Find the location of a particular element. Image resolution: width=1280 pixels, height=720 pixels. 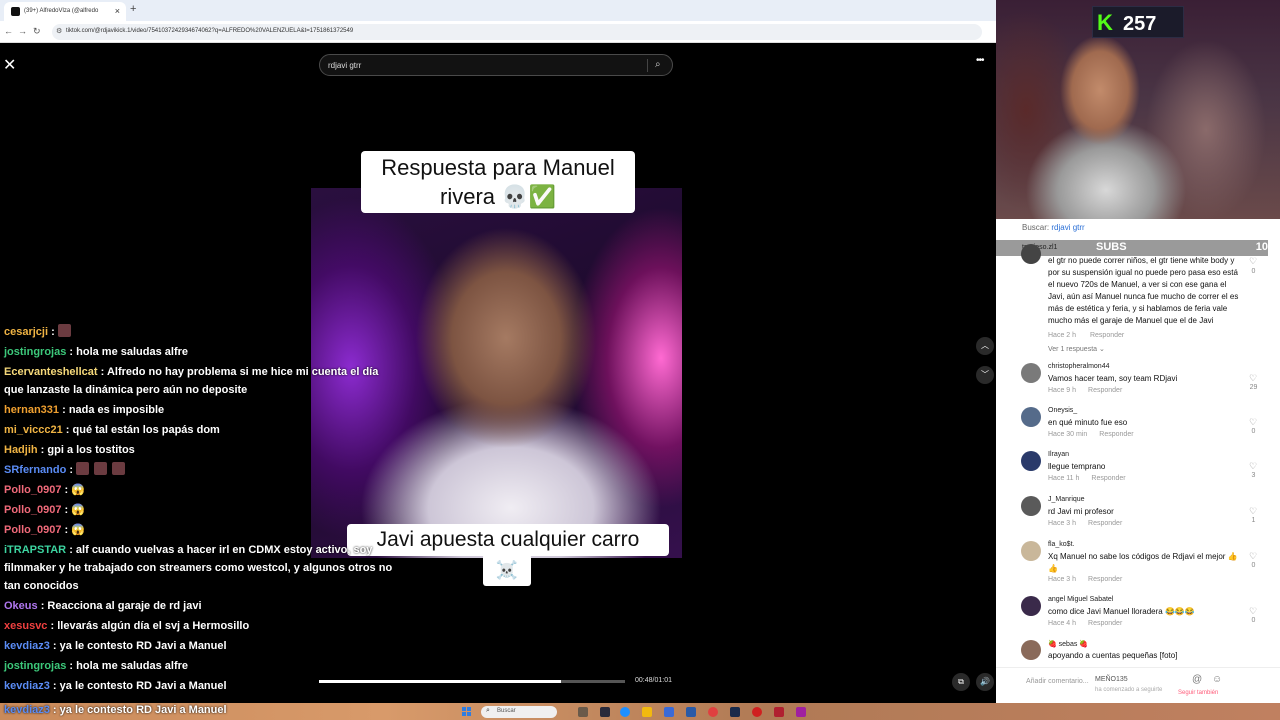

volume-icon: 🔊 is located at coordinates (985, 682).